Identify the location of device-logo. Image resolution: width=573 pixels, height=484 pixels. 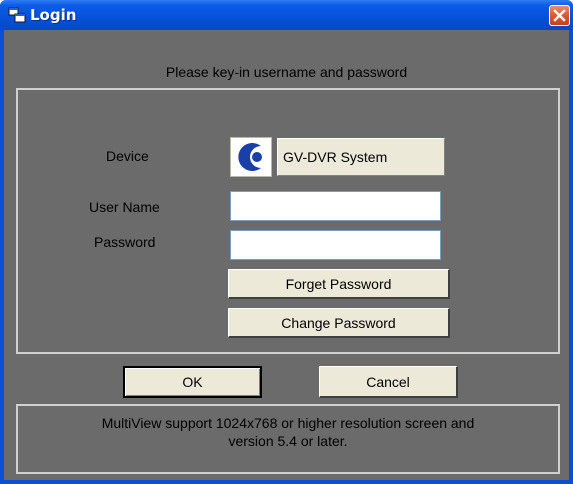
(251, 157).